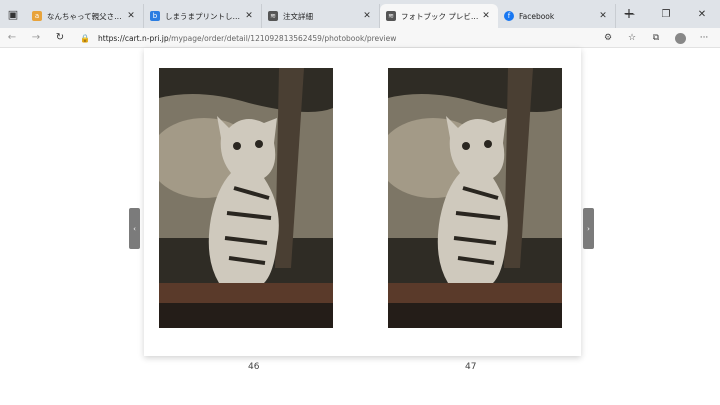  What do you see at coordinates (12, 38) in the screenshot?
I see `back-arrow-icon: ←` at bounding box center [12, 38].